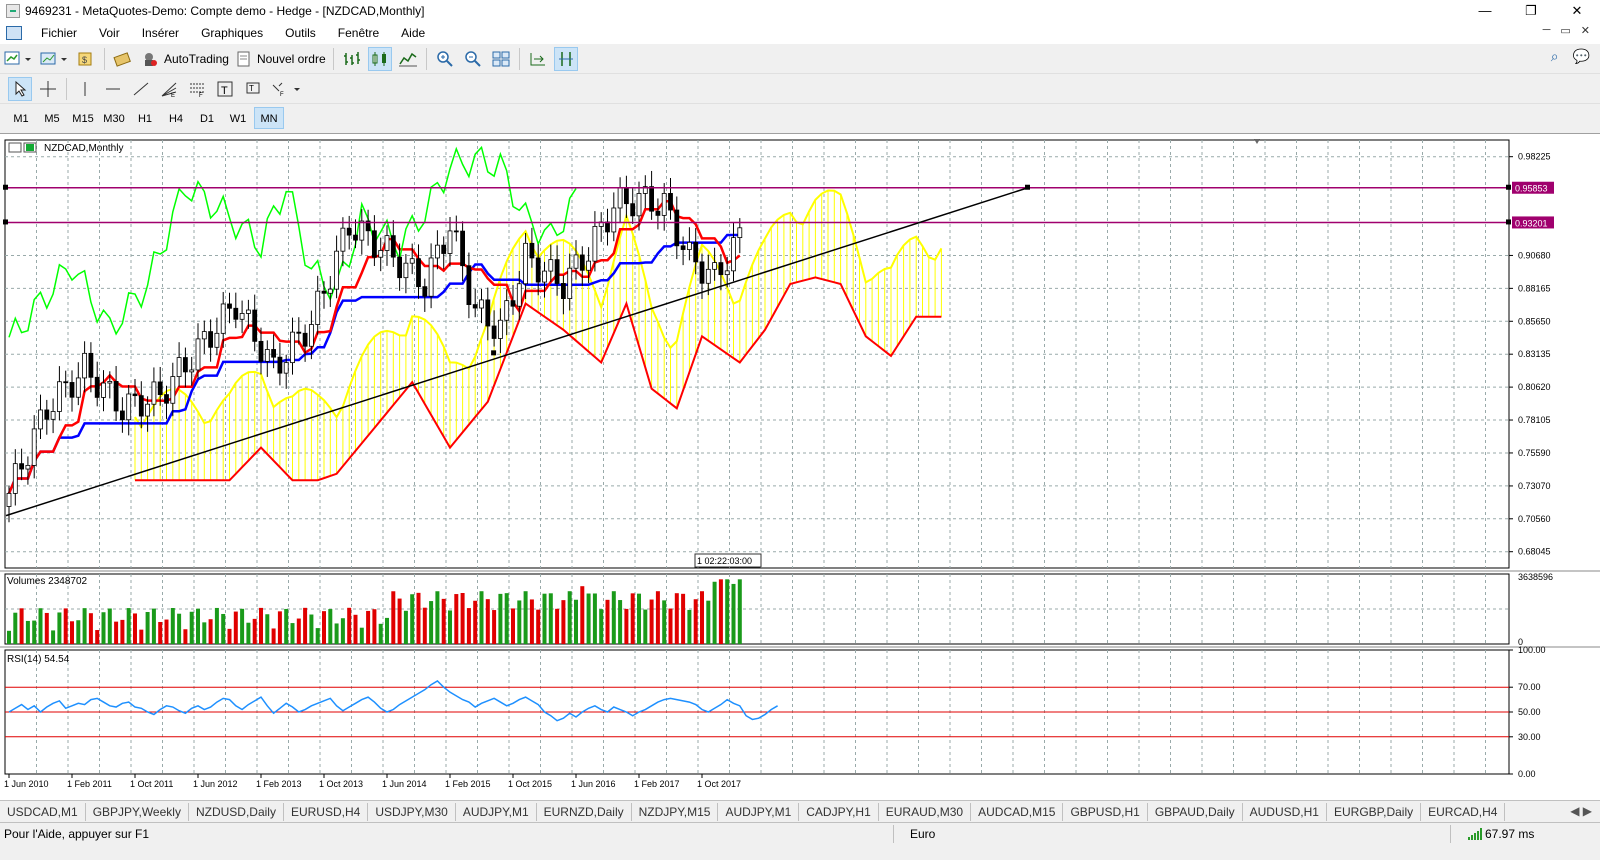 This screenshot has height=860, width=1600. What do you see at coordinates (21, 118) in the screenshot?
I see `timeframe-m1: M1` at bounding box center [21, 118].